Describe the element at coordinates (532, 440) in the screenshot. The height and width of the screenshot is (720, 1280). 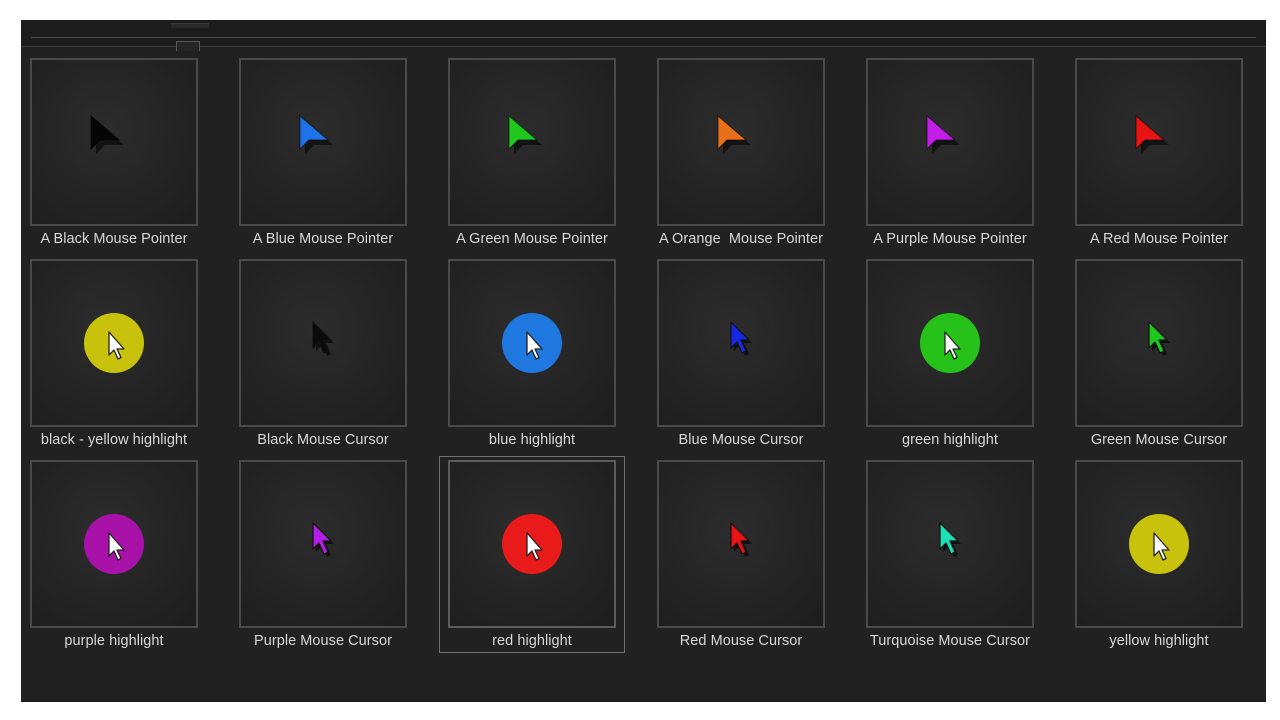
I see `tile-label: blue highlight` at that location.